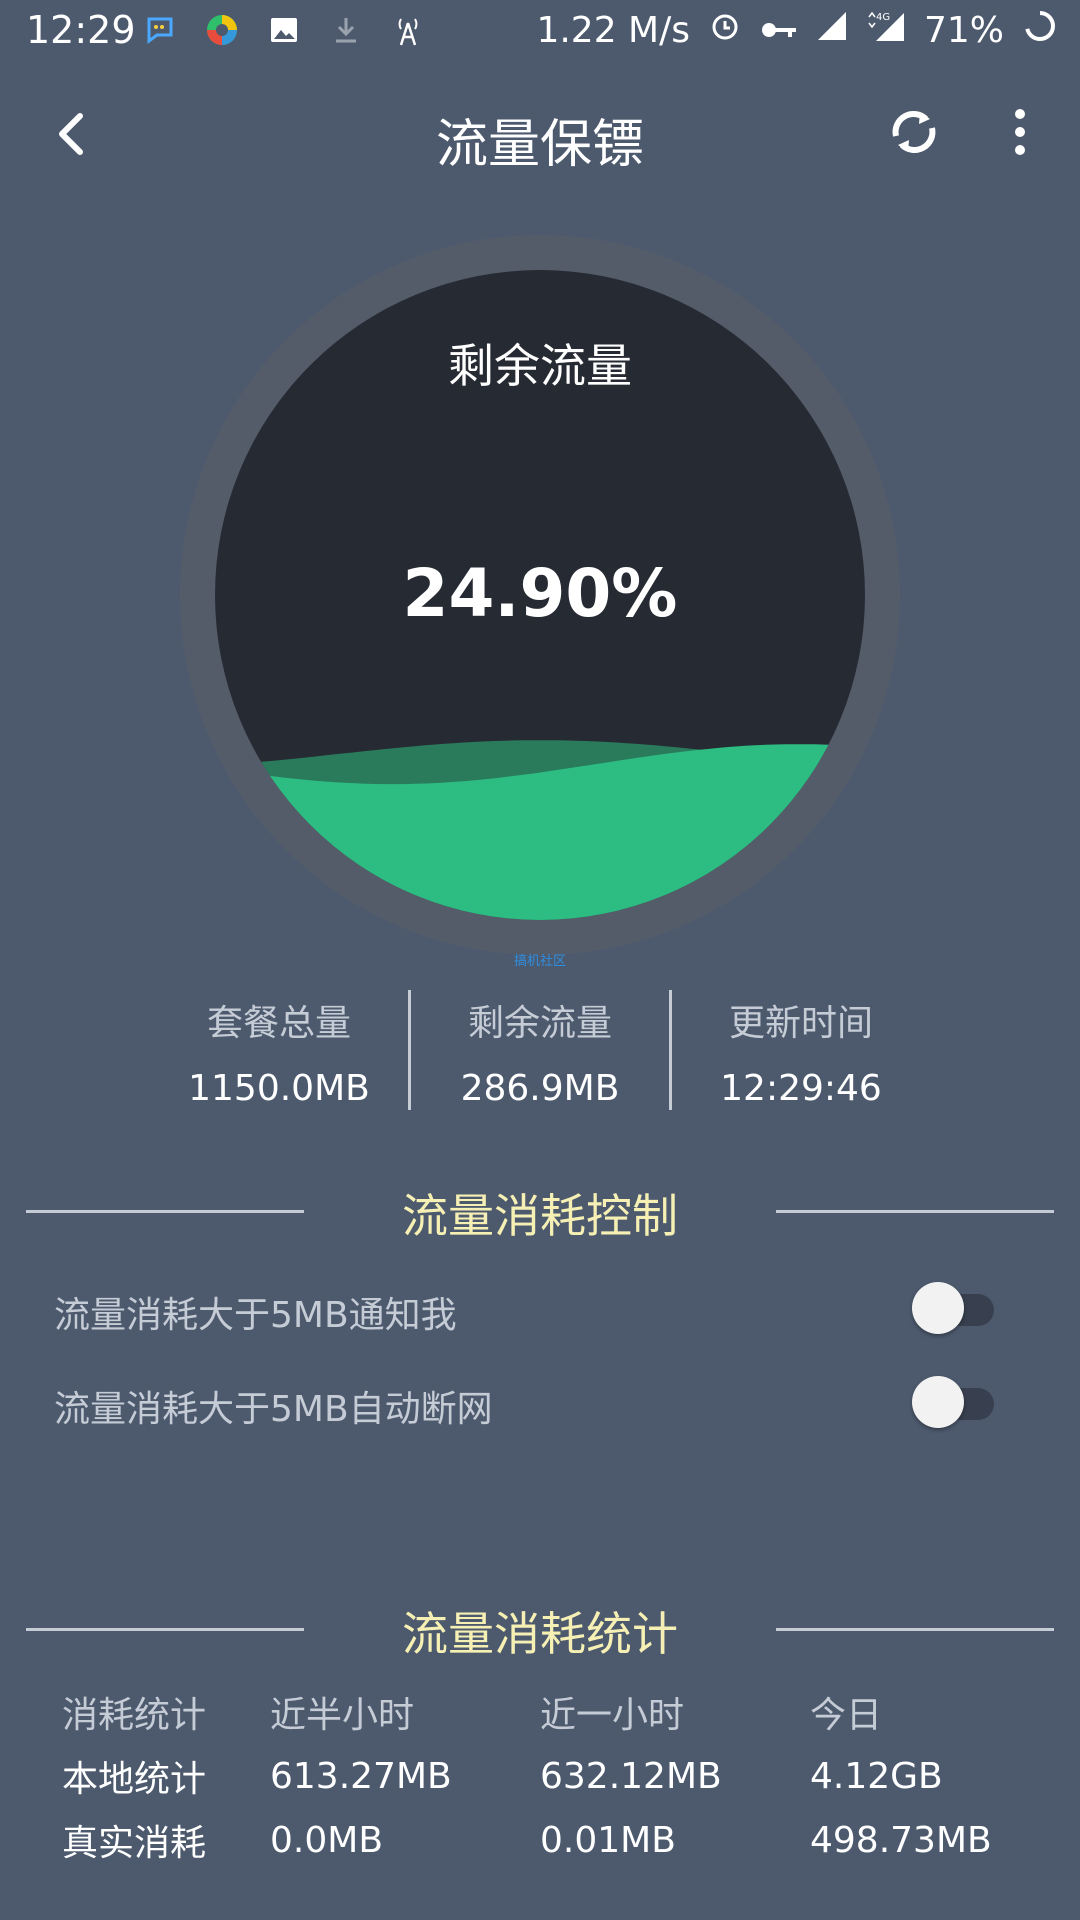 This screenshot has height=1920, width=1080. What do you see at coordinates (540, 1634) in the screenshot?
I see `section-title: 流量消耗统计` at bounding box center [540, 1634].